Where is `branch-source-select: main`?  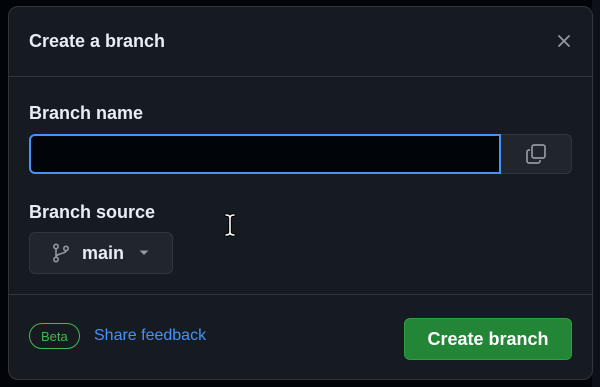 branch-source-select: main is located at coordinates (101, 253).